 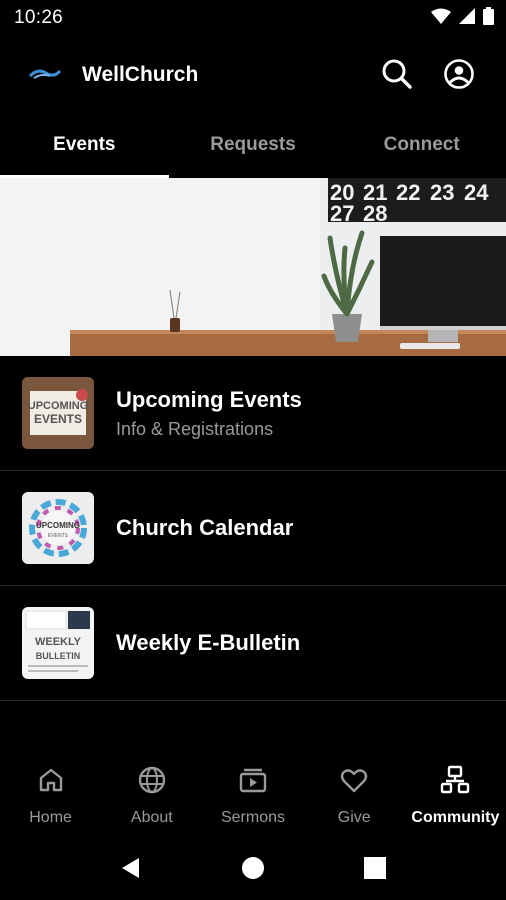 I want to click on community-icon, so click(x=455, y=780).